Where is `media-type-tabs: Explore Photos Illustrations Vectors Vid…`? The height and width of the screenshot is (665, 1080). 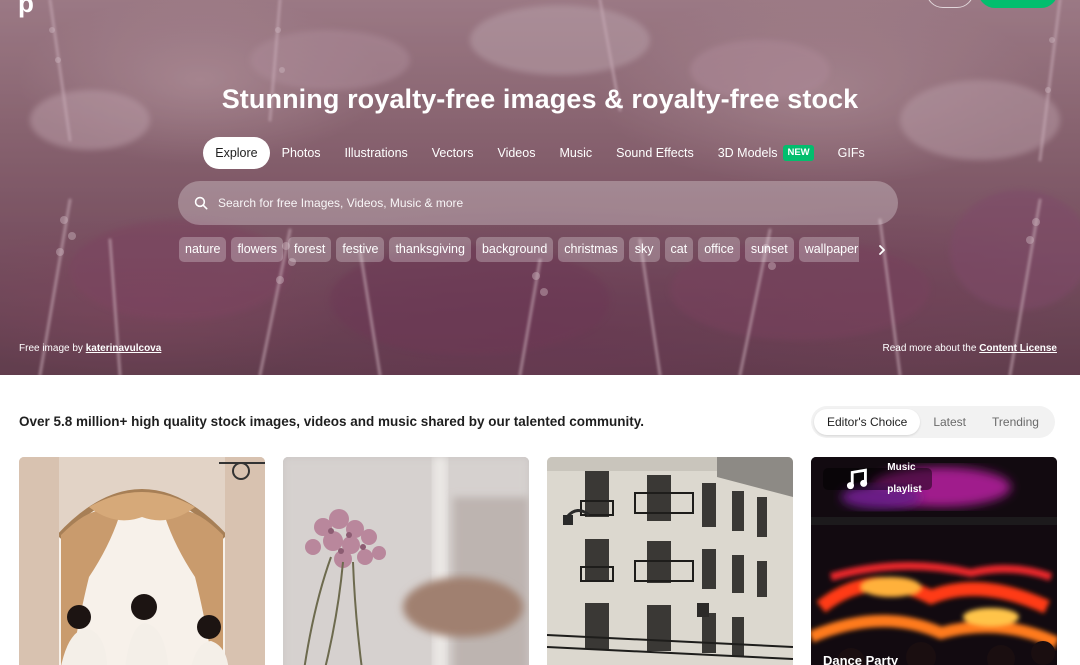
media-type-tabs: Explore Photos Illustrations Vectors Vid… is located at coordinates (540, 153).